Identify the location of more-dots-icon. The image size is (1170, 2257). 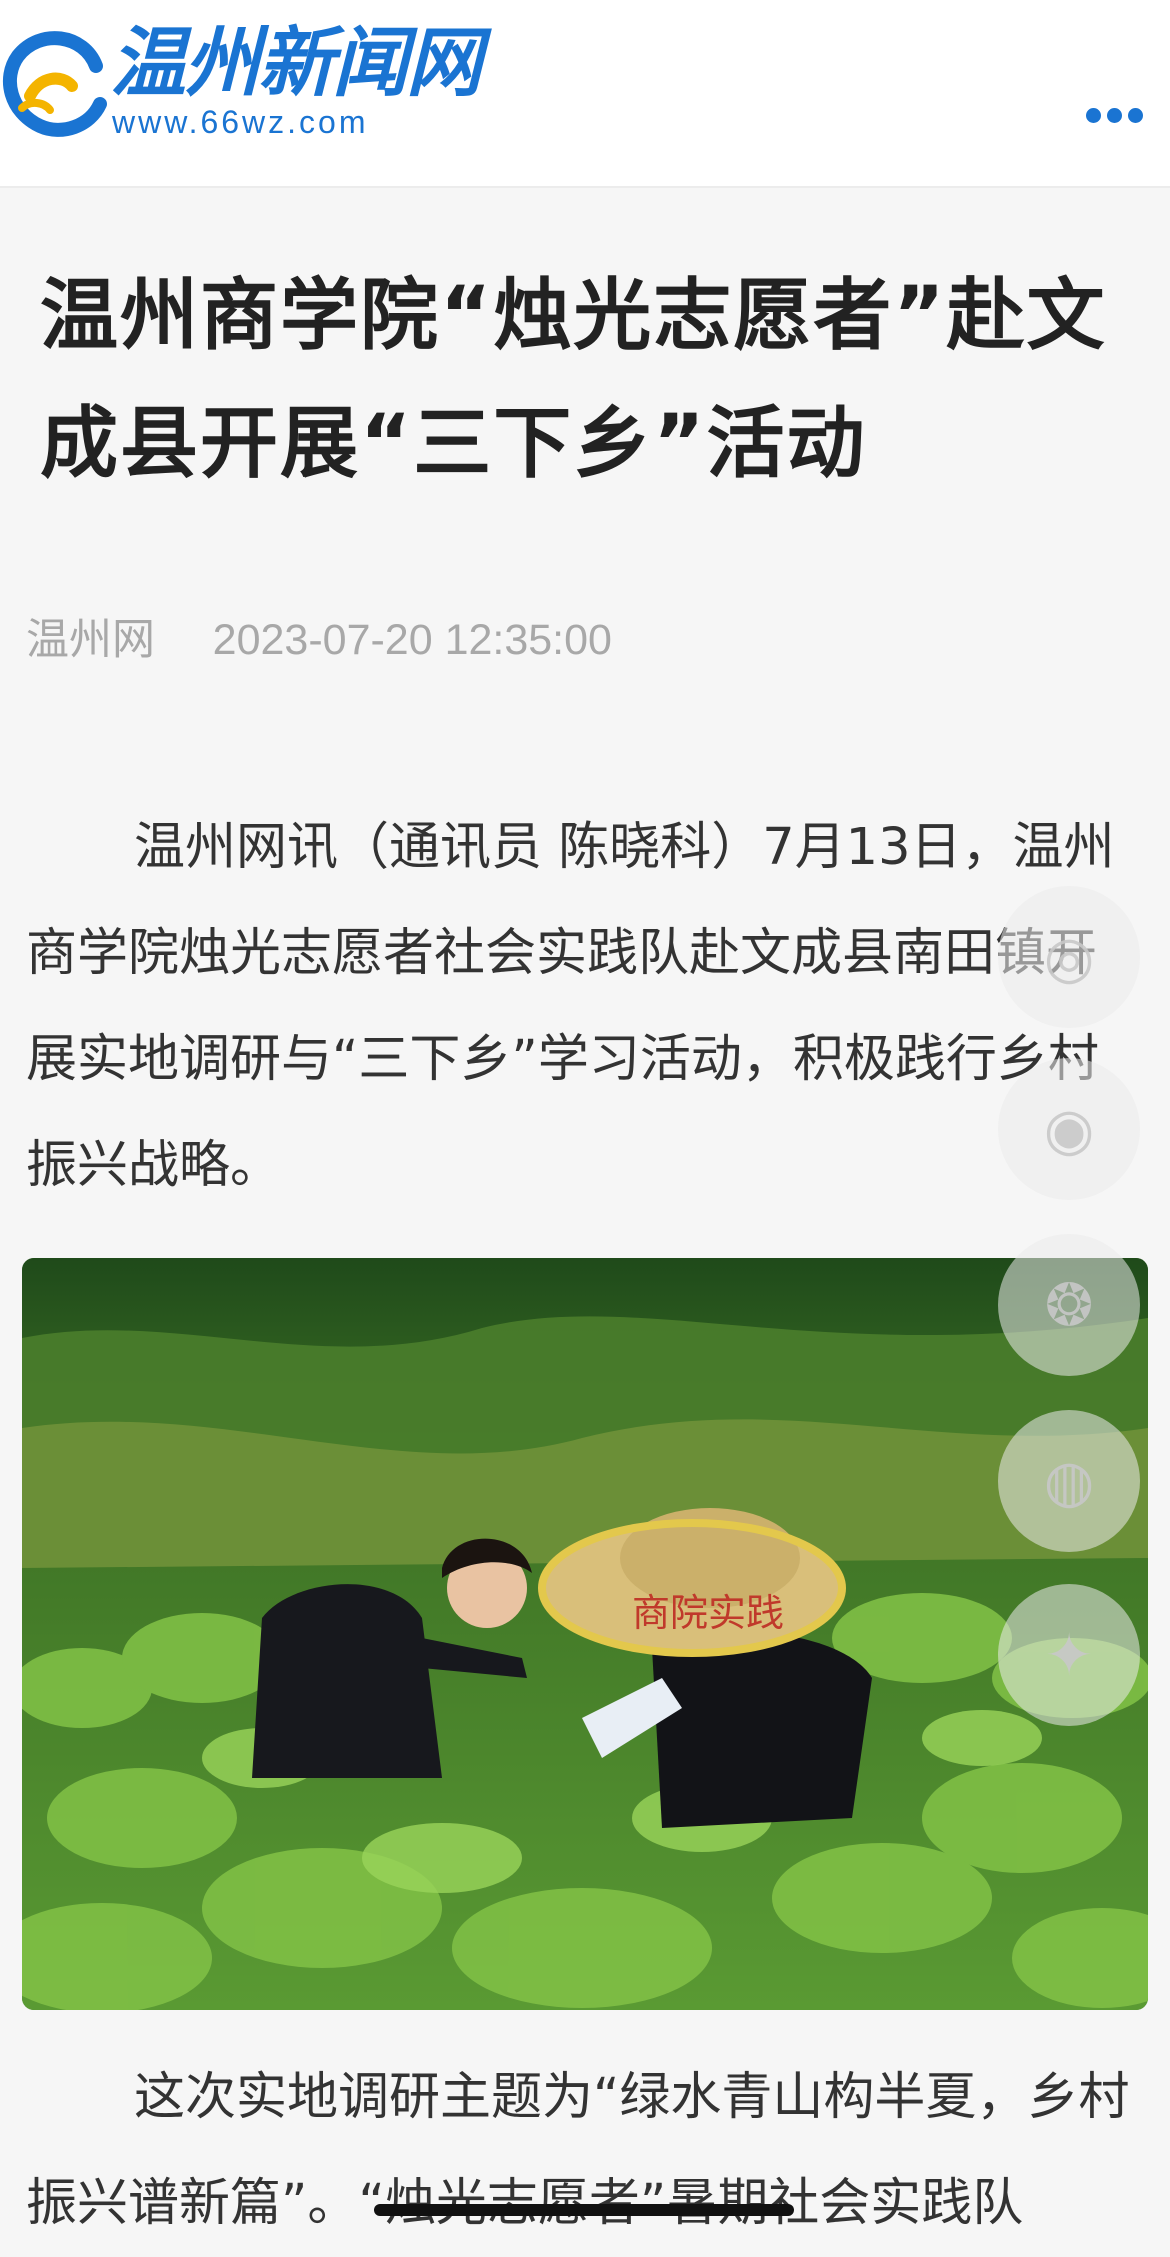
(1116, 116).